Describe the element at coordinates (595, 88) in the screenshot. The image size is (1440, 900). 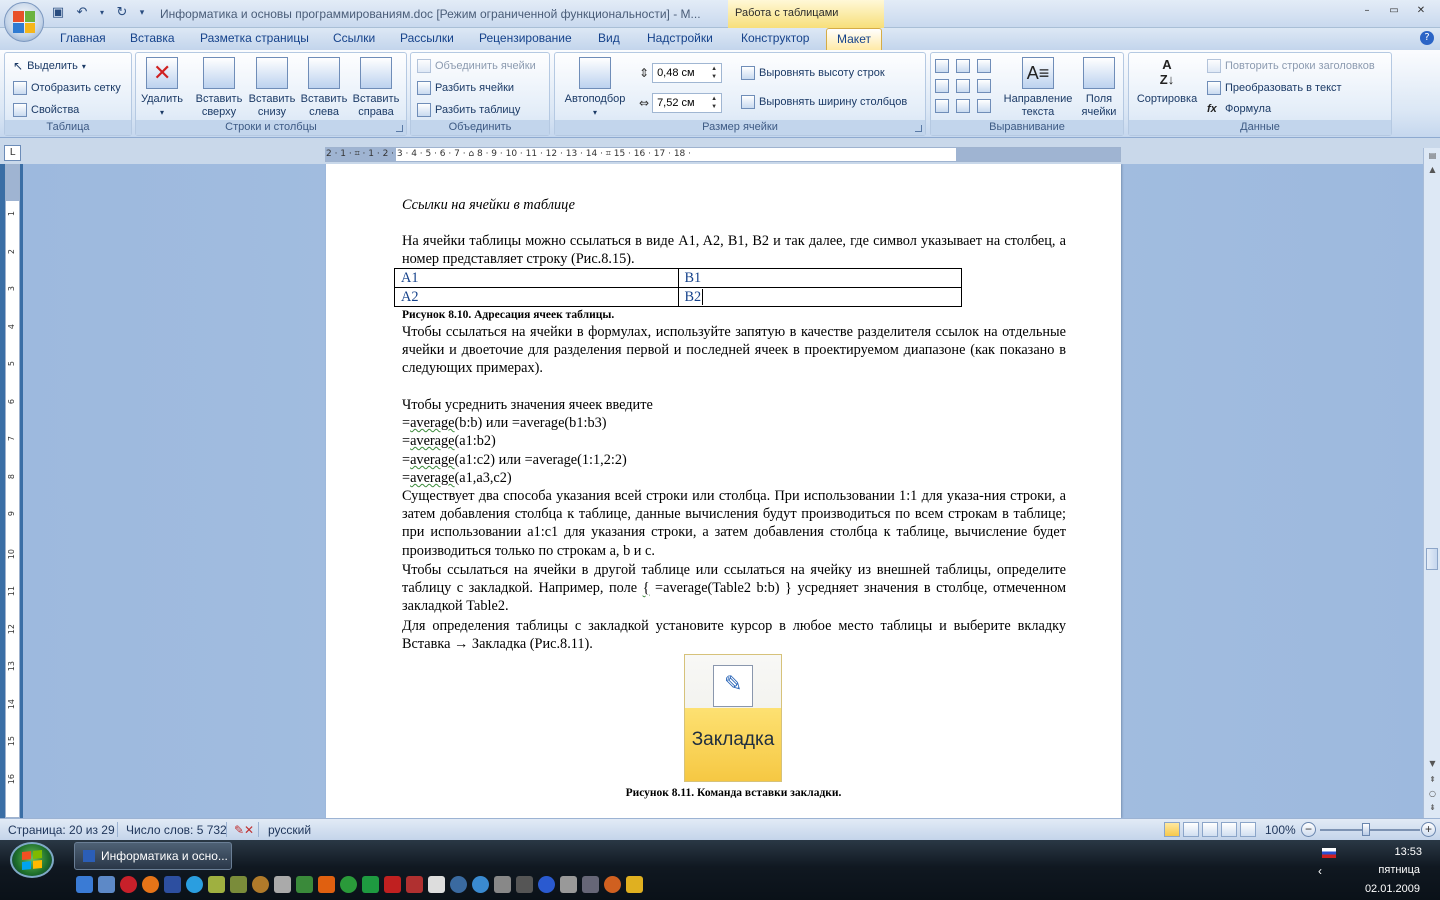
I see `autofit-button: Автоподбор ▾` at that location.